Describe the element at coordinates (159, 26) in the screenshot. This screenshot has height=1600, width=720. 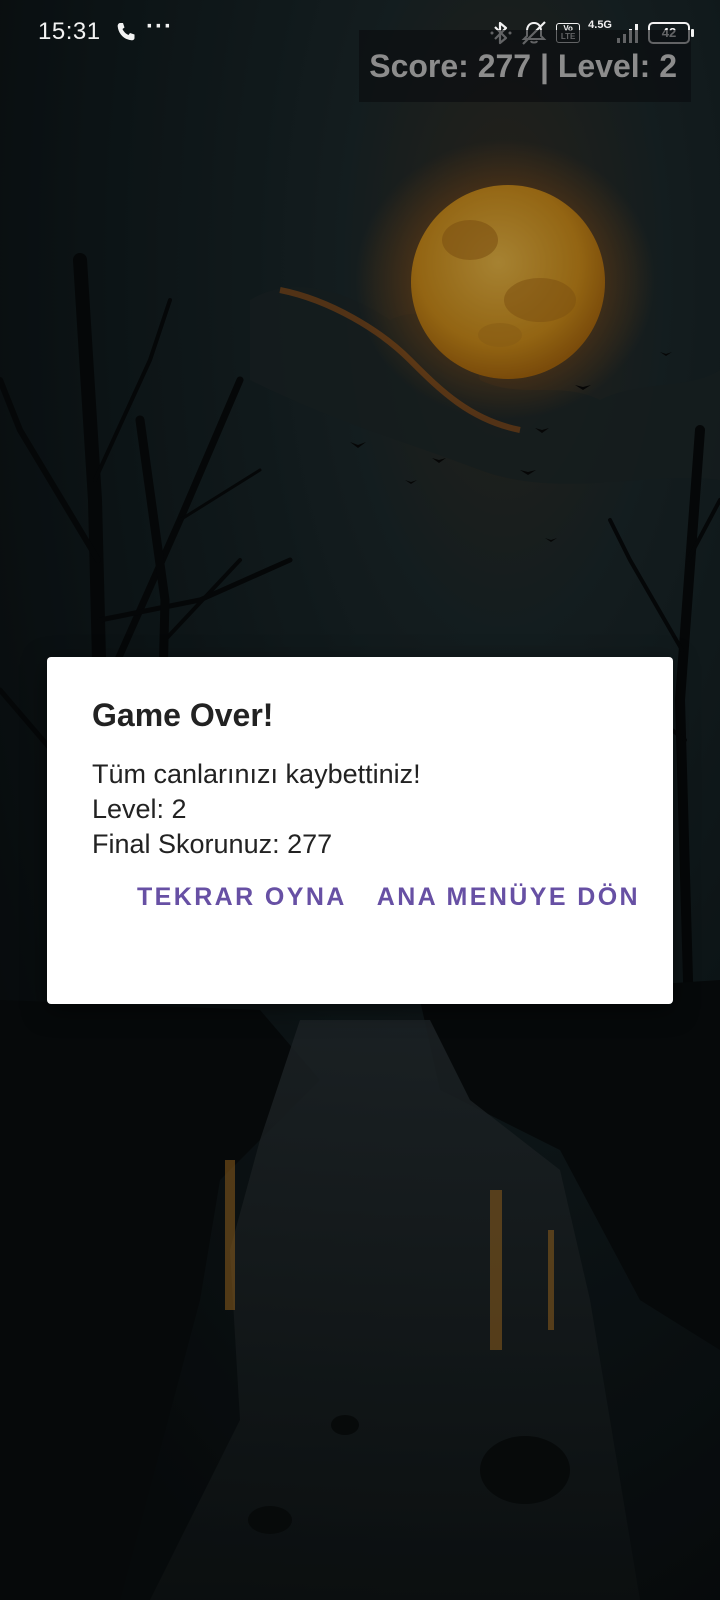
I see `more-notifications-indicator: ···` at that location.